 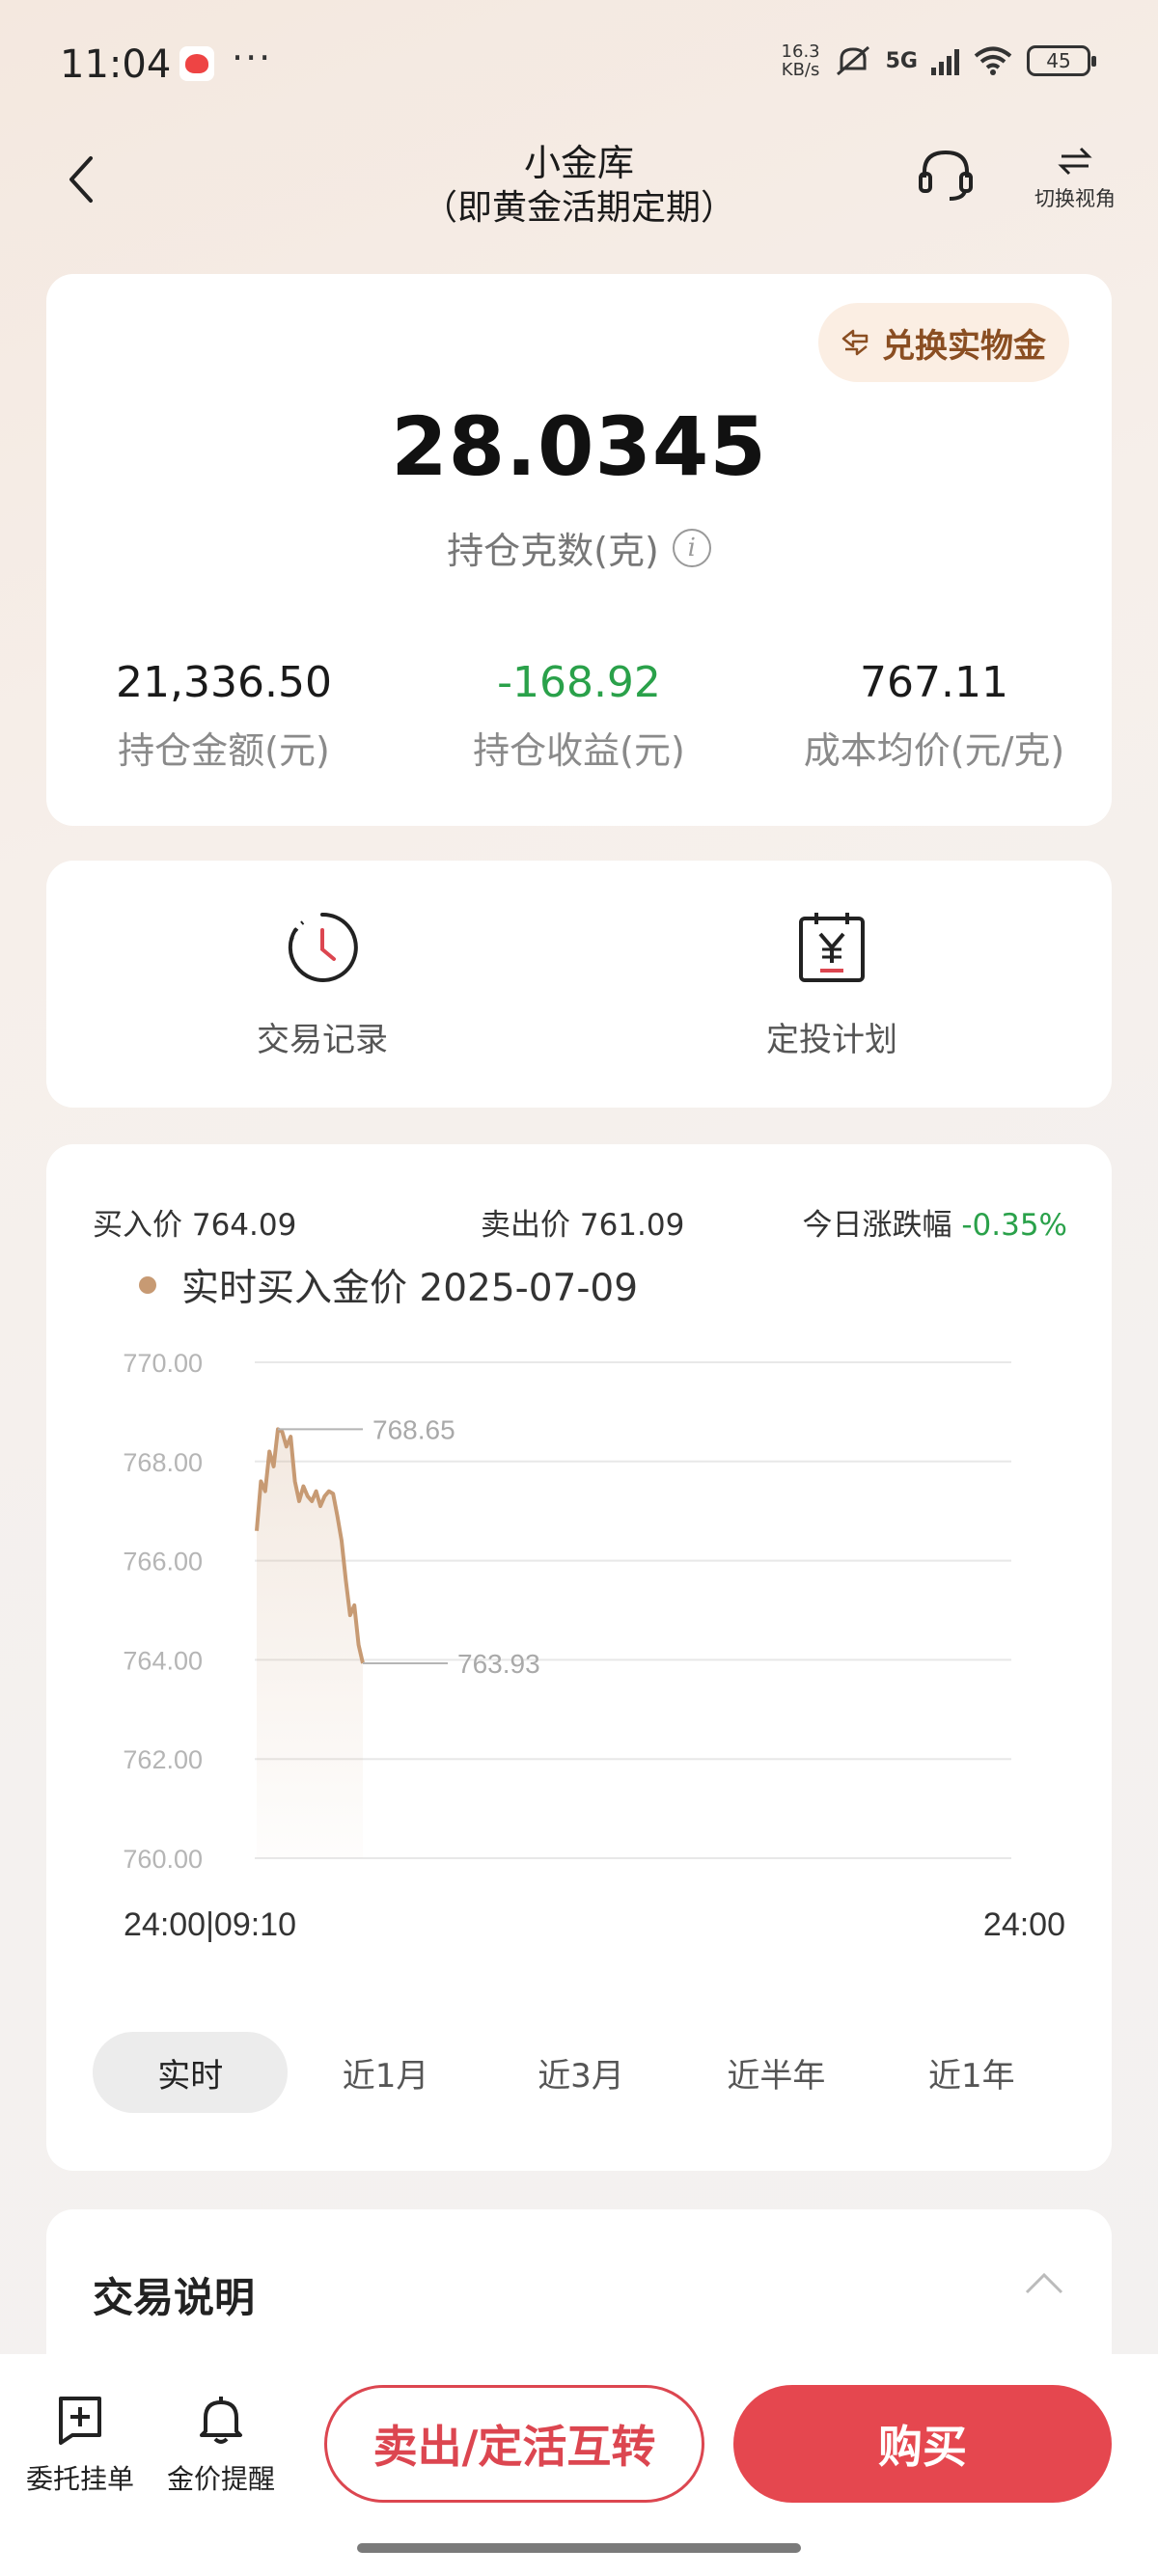 What do you see at coordinates (579, 682) in the screenshot?
I see `stat-value: -168.92` at bounding box center [579, 682].